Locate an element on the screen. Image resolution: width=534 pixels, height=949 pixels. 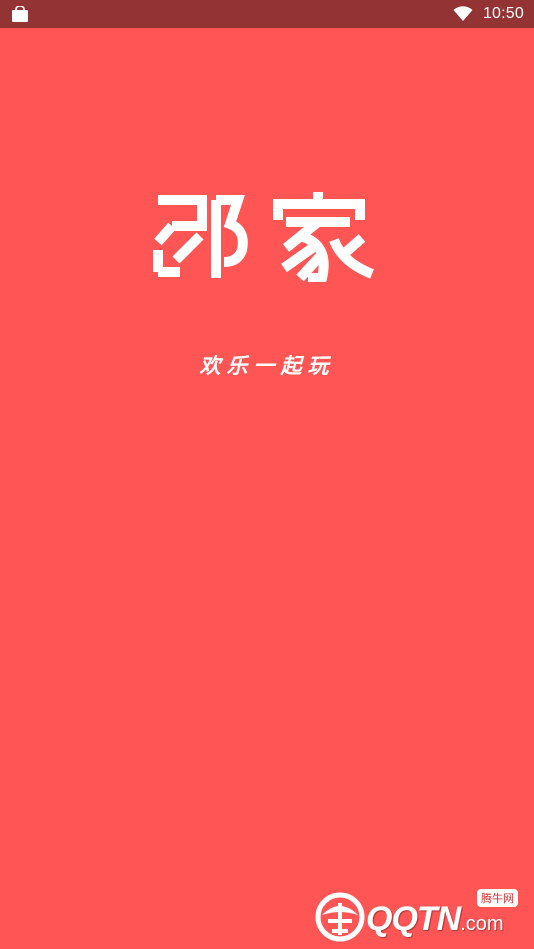
slogan-text: 欢乐一起玩 is located at coordinates (267, 365).